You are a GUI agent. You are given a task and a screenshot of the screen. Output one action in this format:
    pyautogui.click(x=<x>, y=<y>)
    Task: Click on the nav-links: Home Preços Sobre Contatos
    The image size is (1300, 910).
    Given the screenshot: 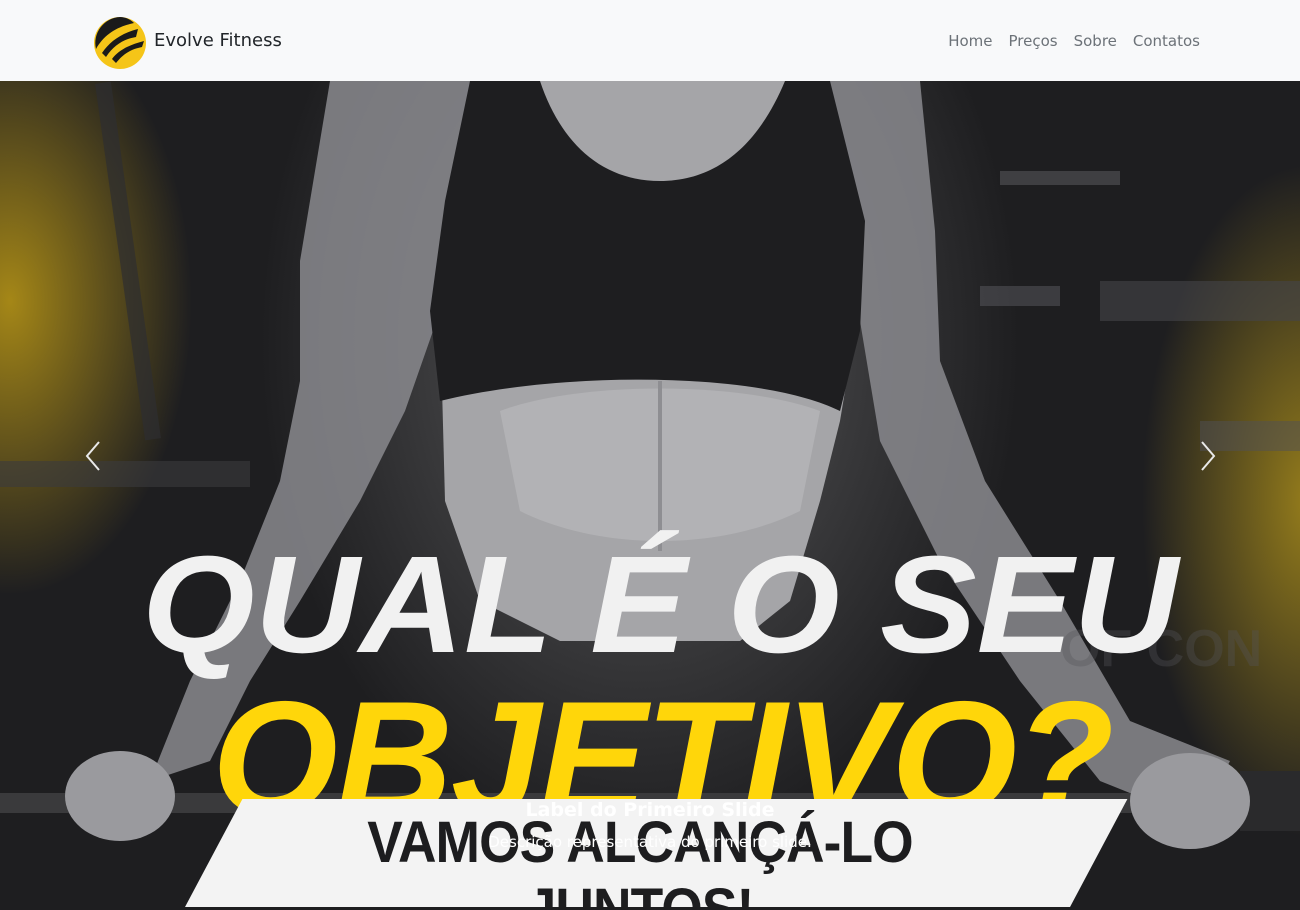 What is the action you would take?
    pyautogui.click(x=1078, y=41)
    